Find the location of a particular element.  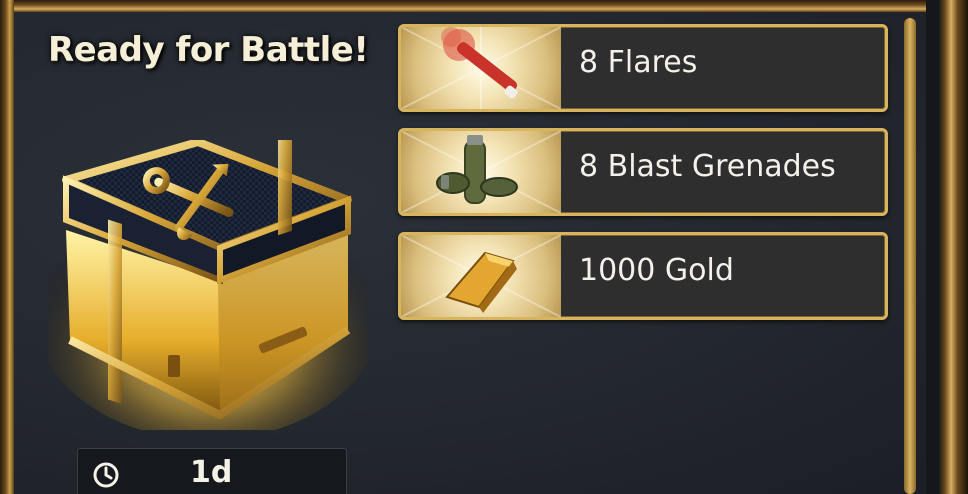

timer-value: 1d is located at coordinates (211, 472).